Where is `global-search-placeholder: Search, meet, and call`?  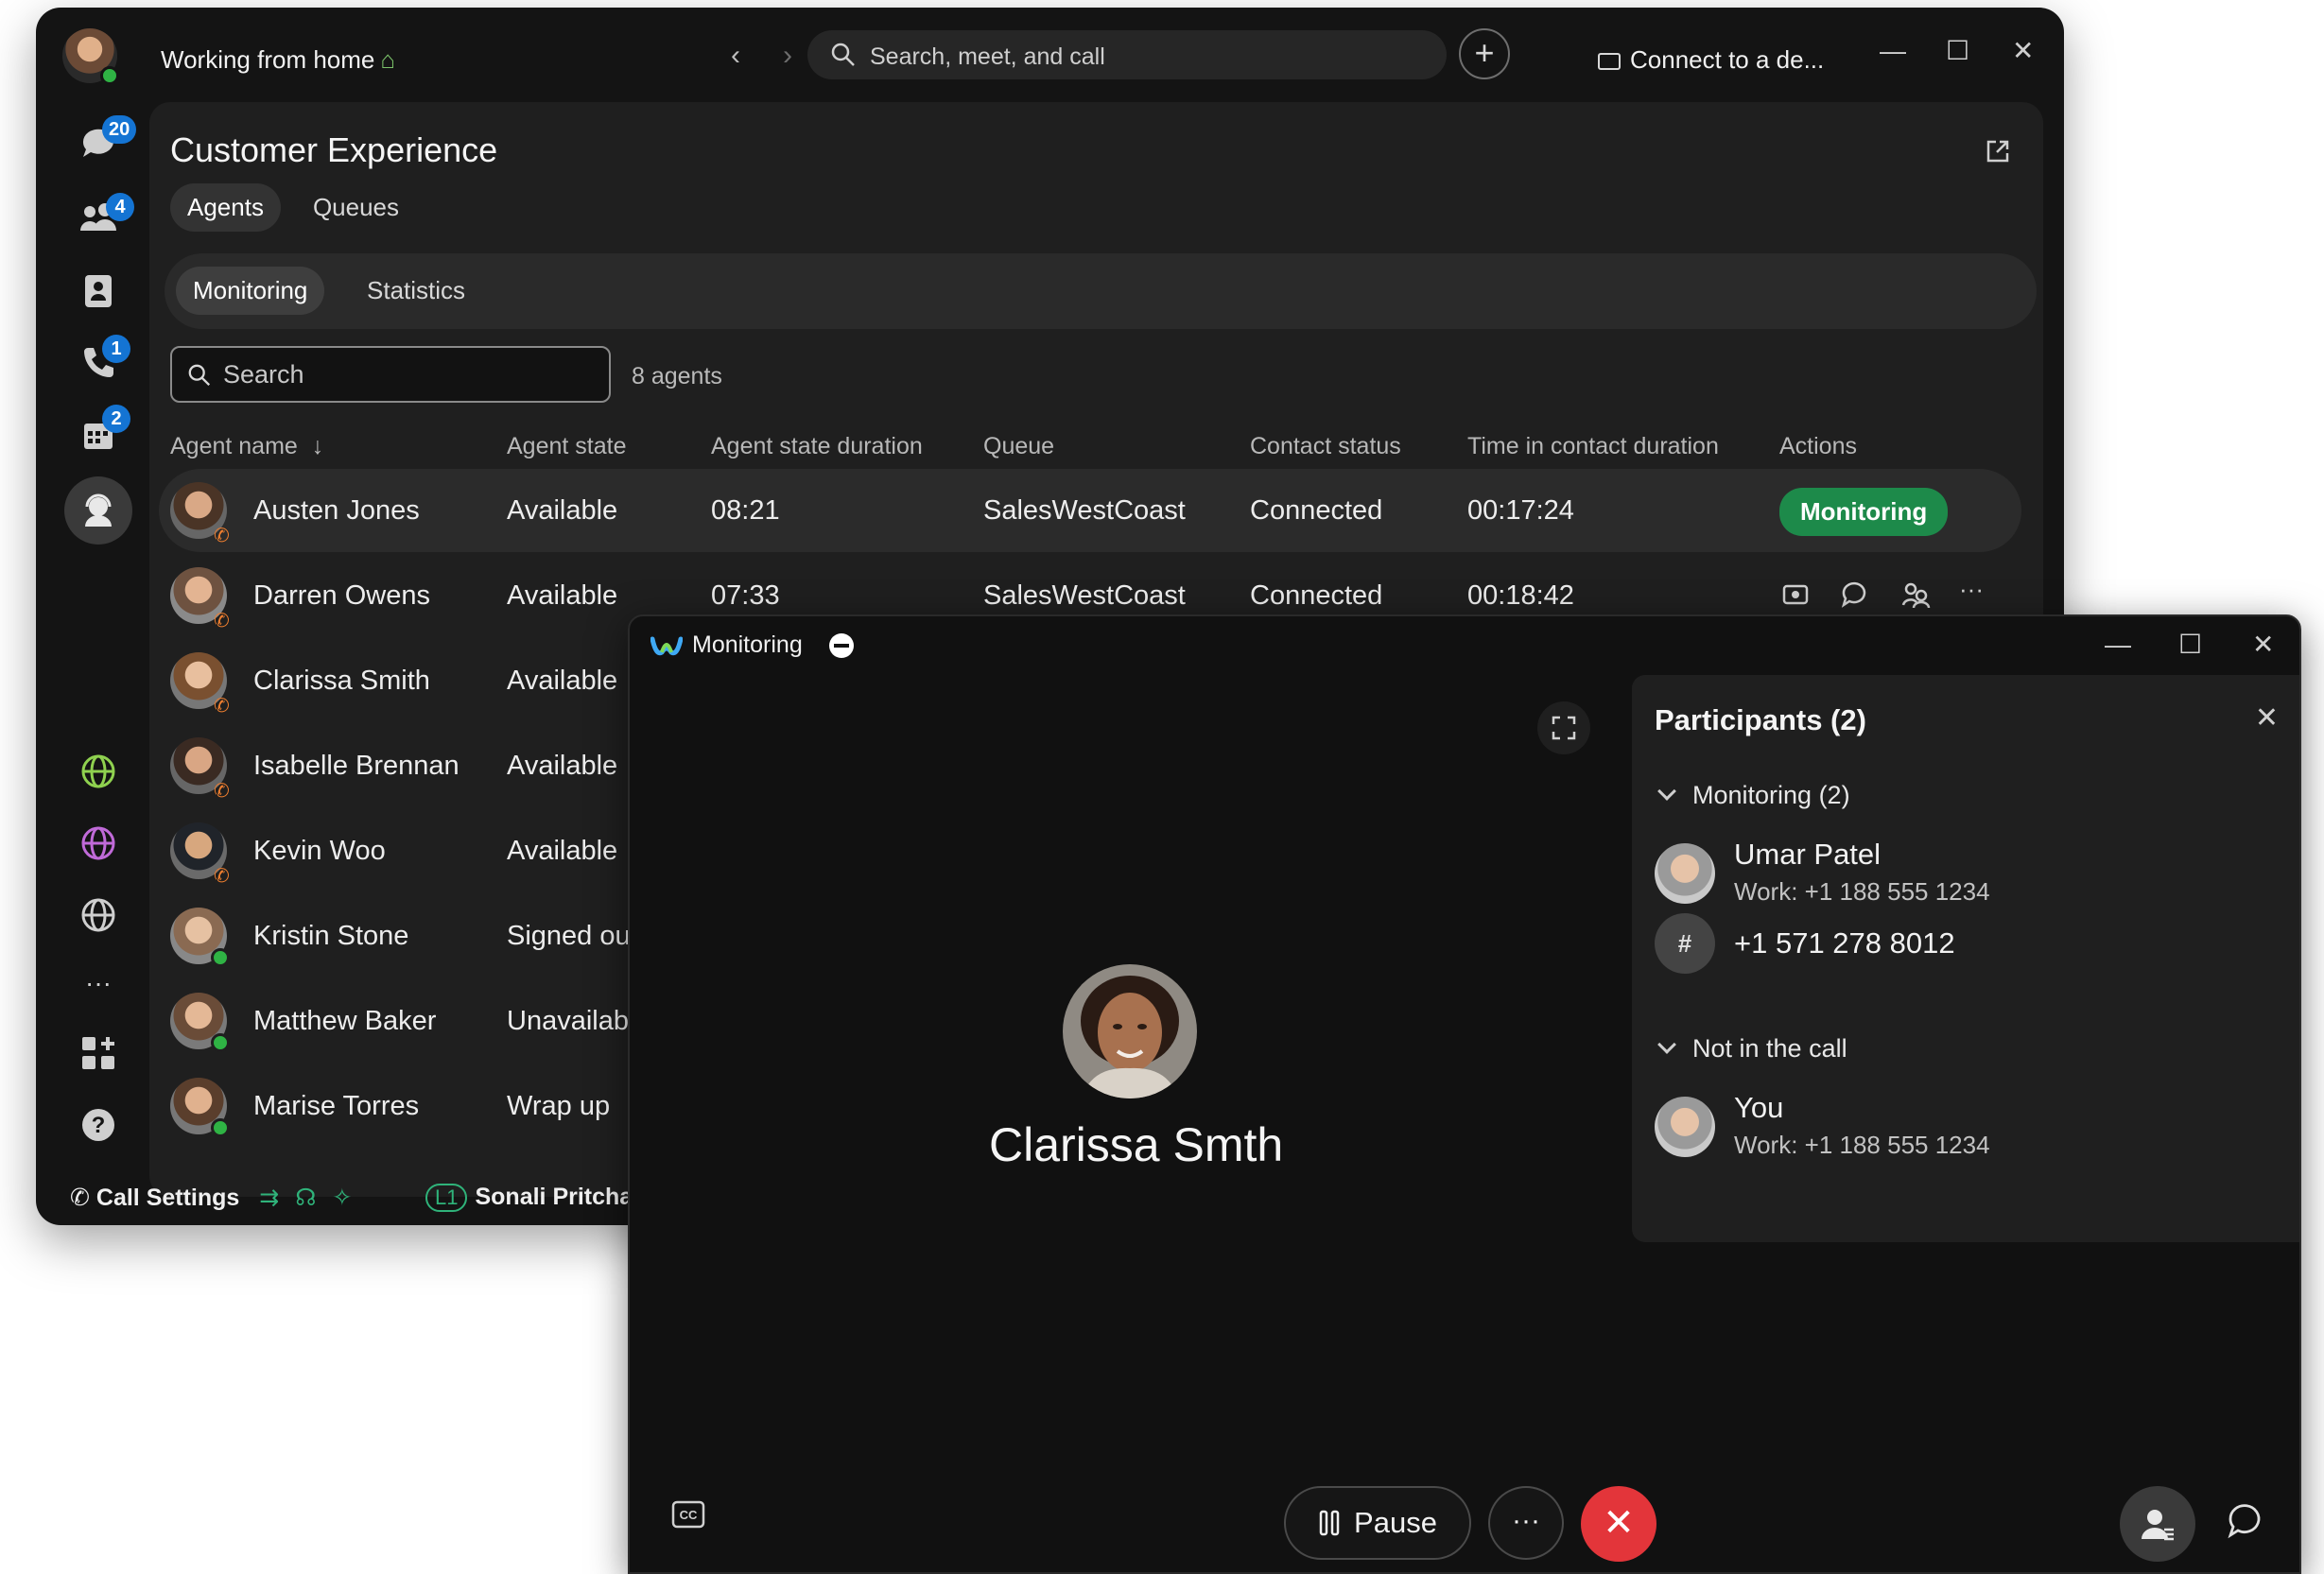 global-search-placeholder: Search, meet, and call is located at coordinates (987, 56).